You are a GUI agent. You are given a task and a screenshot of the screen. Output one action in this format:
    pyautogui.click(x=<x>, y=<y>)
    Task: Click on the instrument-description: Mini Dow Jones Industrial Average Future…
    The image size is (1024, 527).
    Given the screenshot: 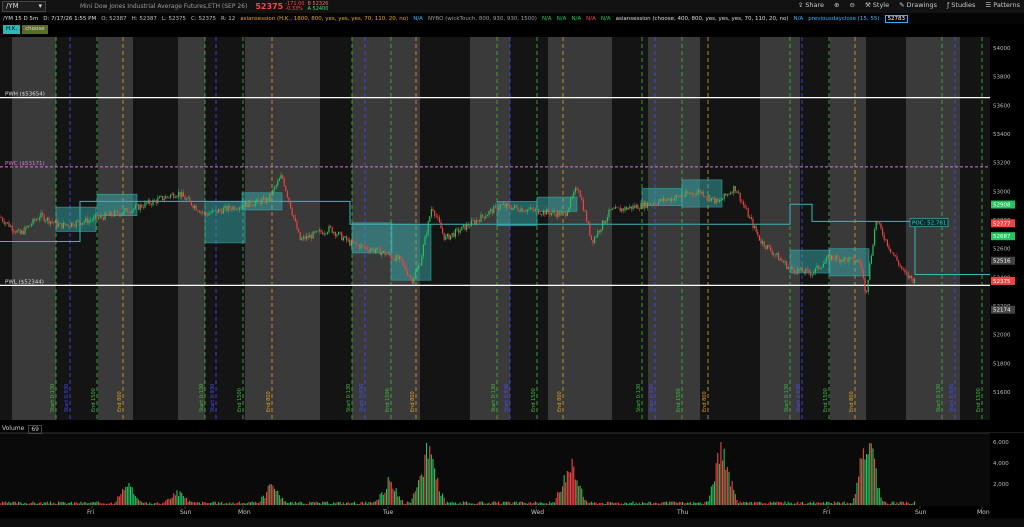 What is the action you would take?
    pyautogui.click(x=164, y=6)
    